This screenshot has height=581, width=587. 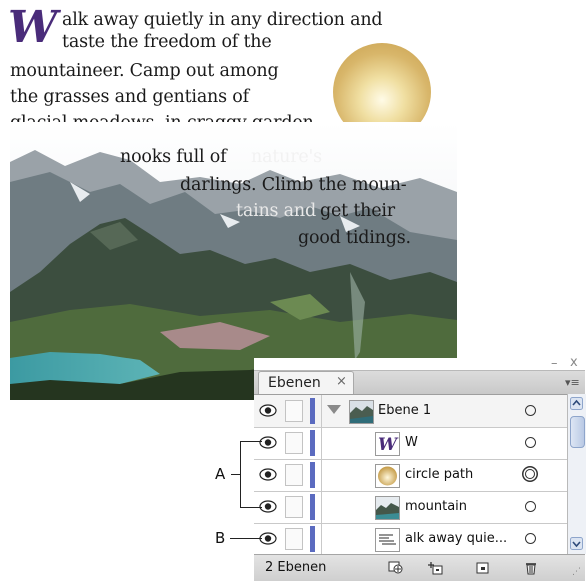 What do you see at coordinates (334, 409) in the screenshot?
I see `expand-triangle-icon` at bounding box center [334, 409].